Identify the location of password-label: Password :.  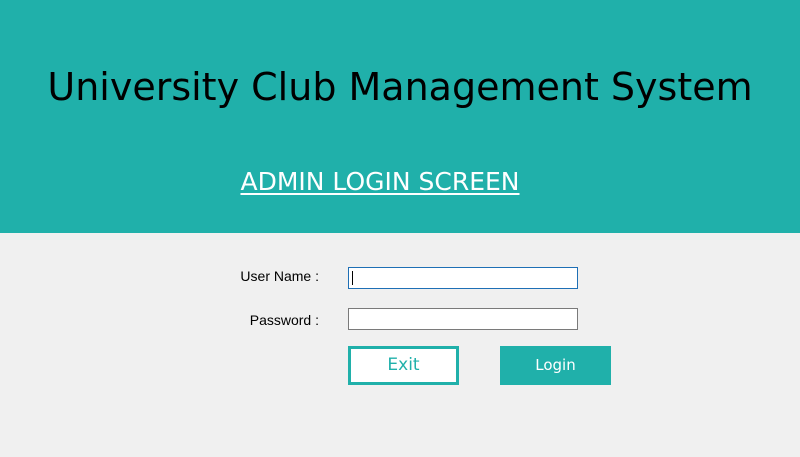
(284, 320).